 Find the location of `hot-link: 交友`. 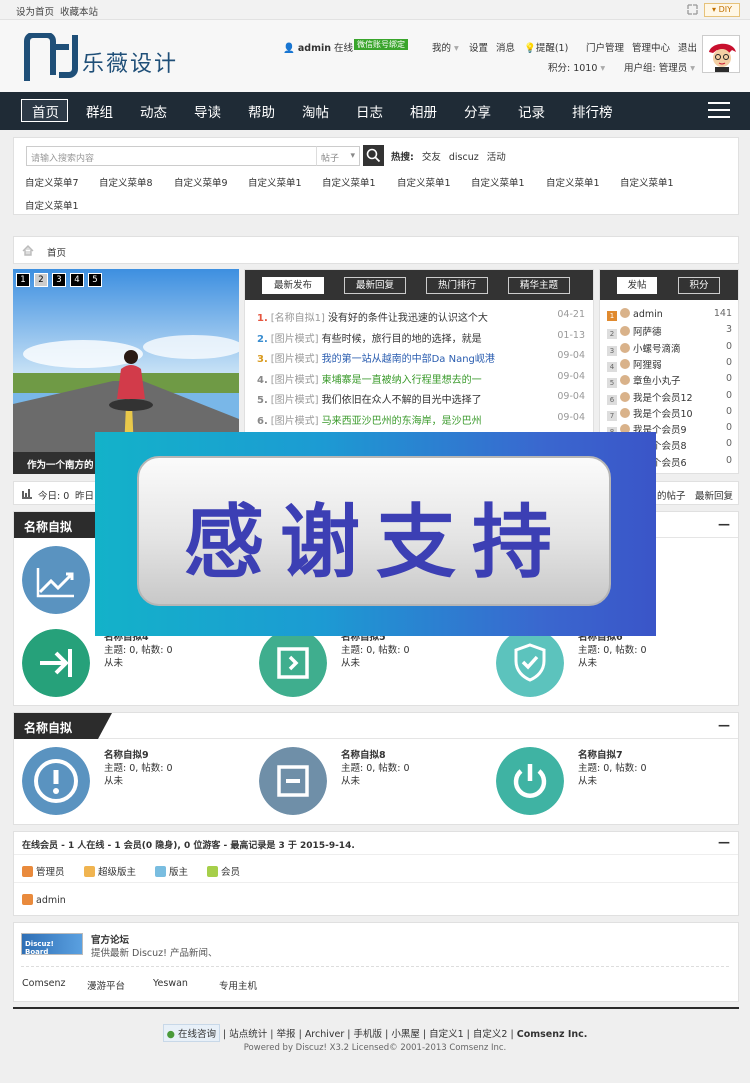

hot-link: 交友 is located at coordinates (431, 157).